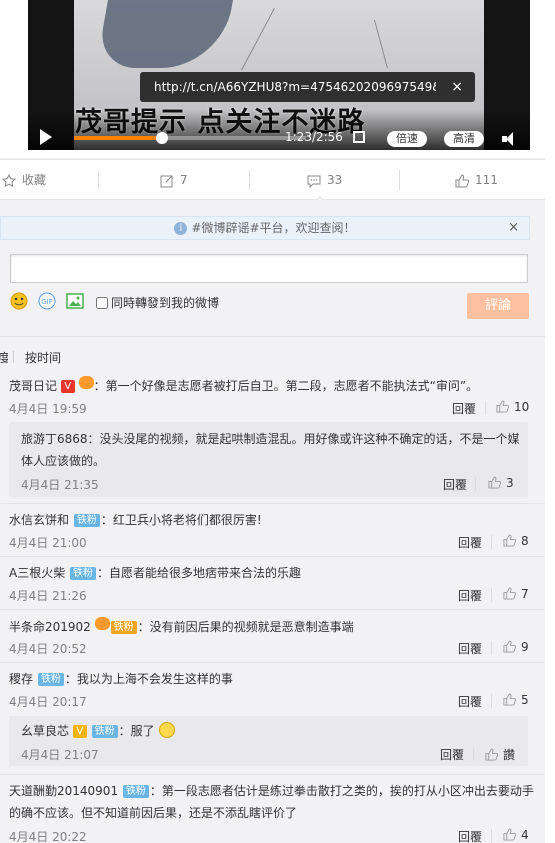 The width and height of the screenshot is (555, 843). Describe the element at coordinates (509, 755) in the screenshot. I see `comment-like-count: 讚` at that location.